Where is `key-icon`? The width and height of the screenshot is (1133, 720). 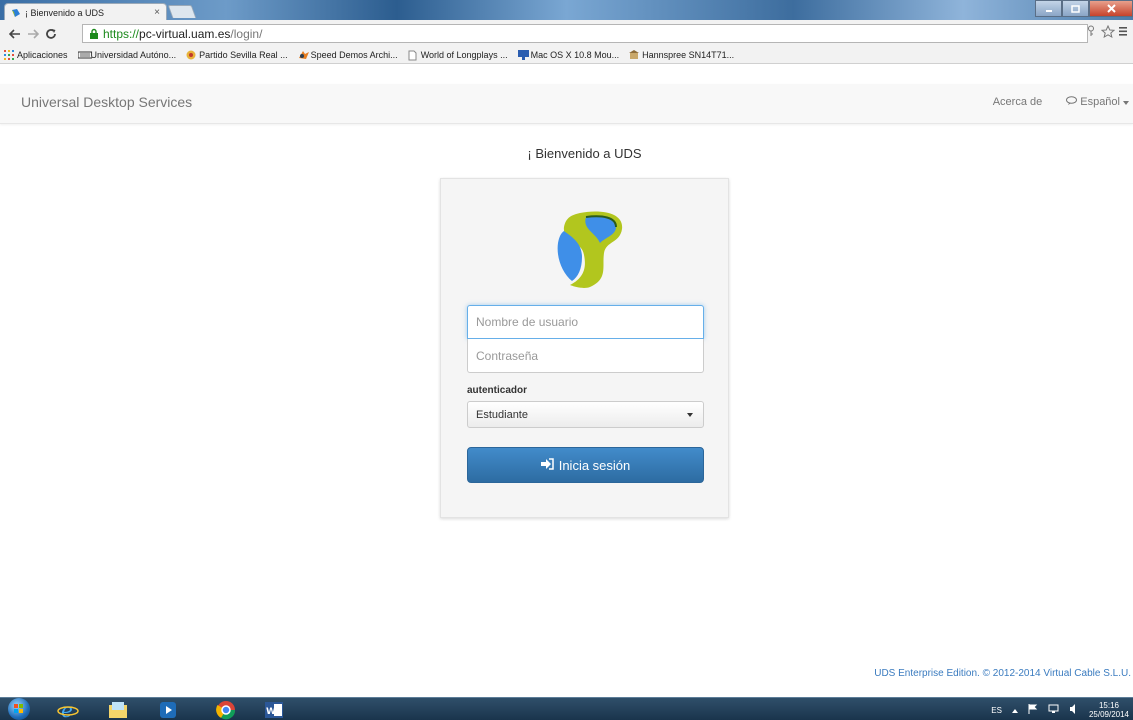
key-icon is located at coordinates (1091, 33).